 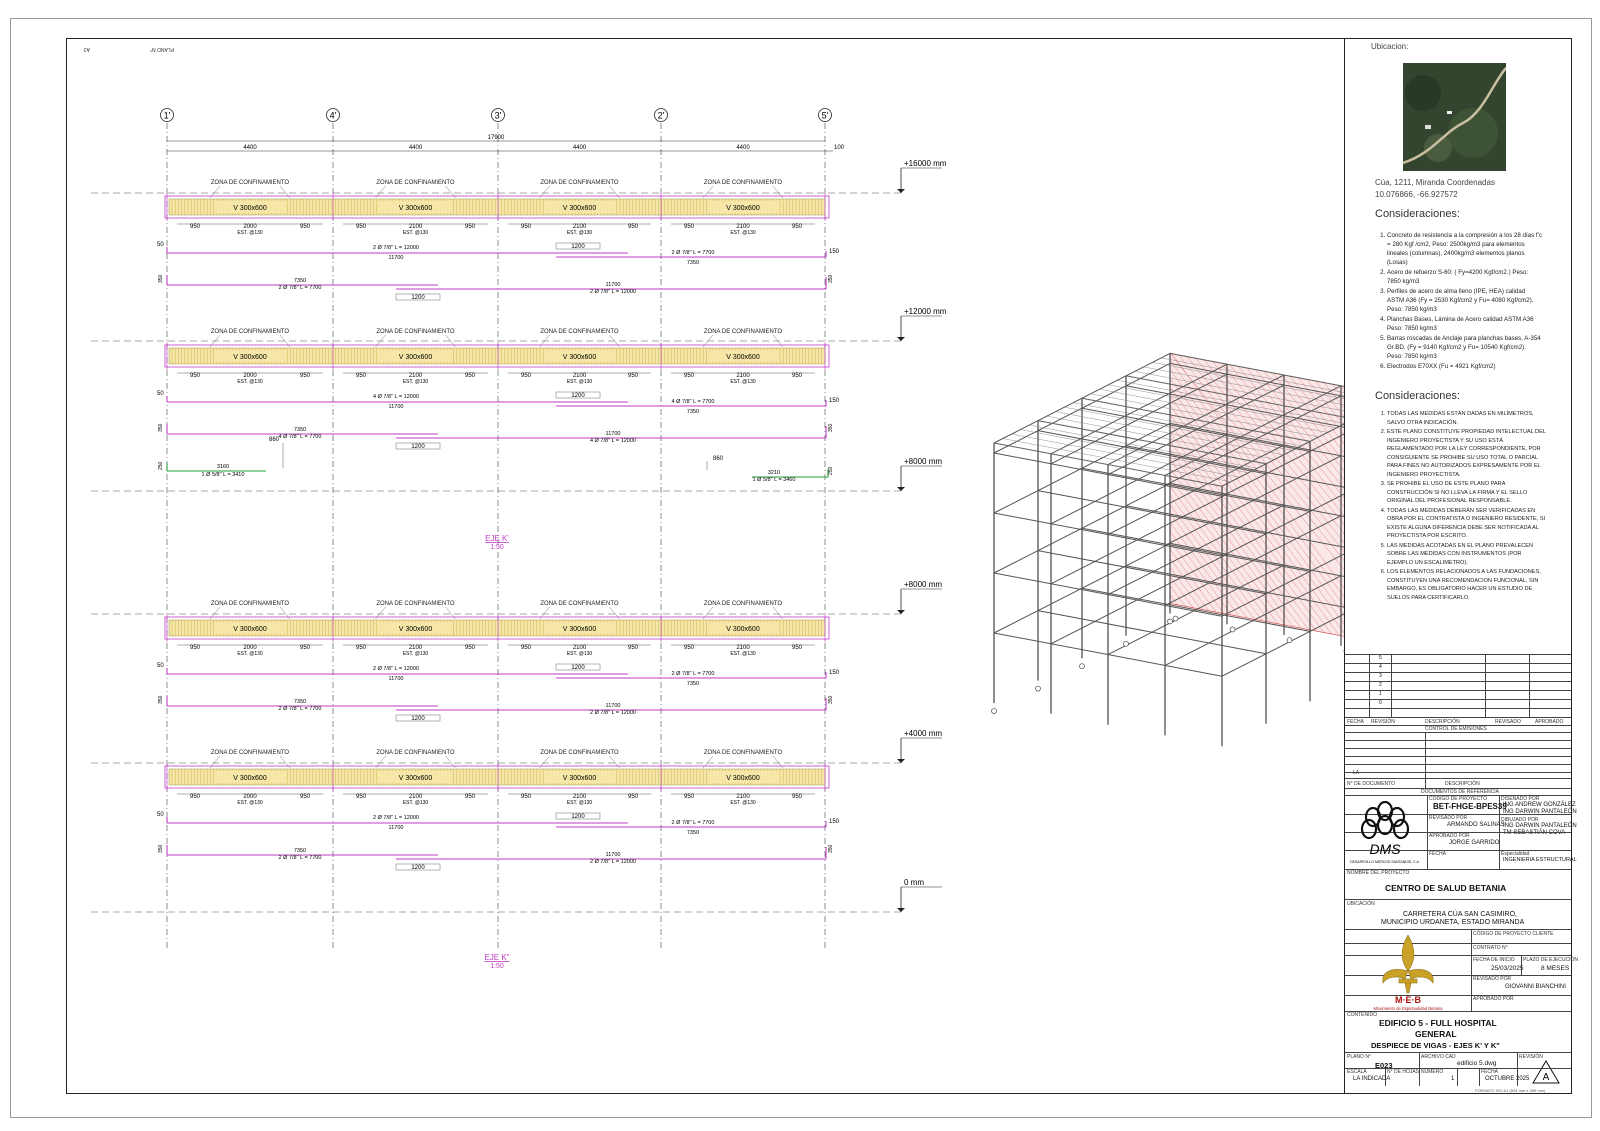 I want to click on revisado2-value: GIOVANNI BIANCHINI, so click(x=1535, y=987).